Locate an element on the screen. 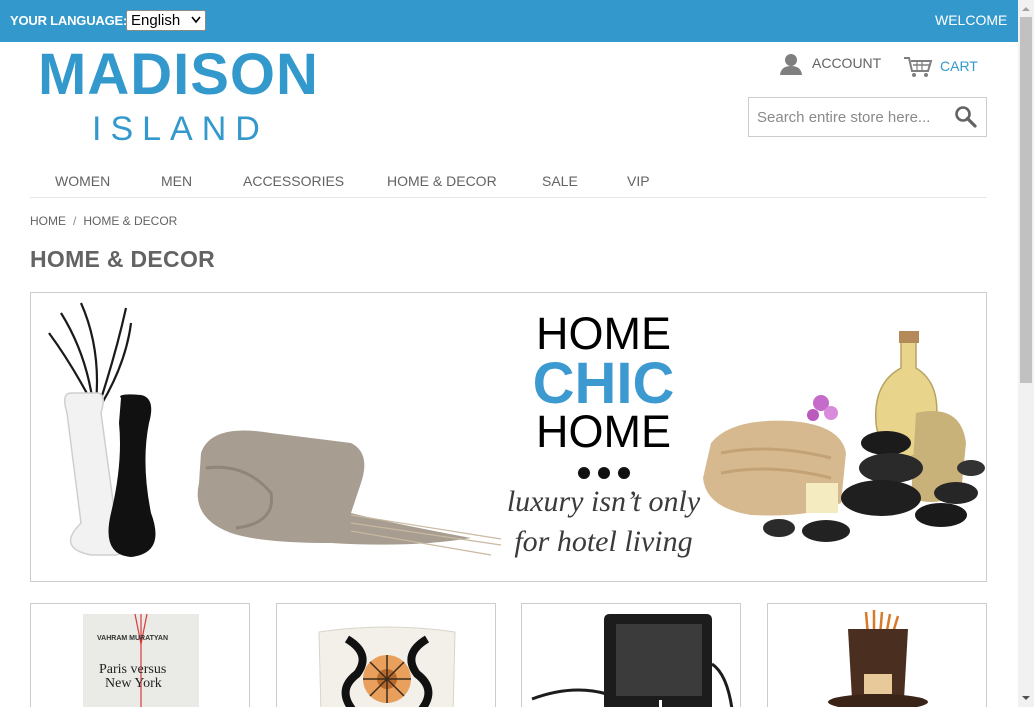 The width and height of the screenshot is (1034, 707). search-box is located at coordinates (867, 117).